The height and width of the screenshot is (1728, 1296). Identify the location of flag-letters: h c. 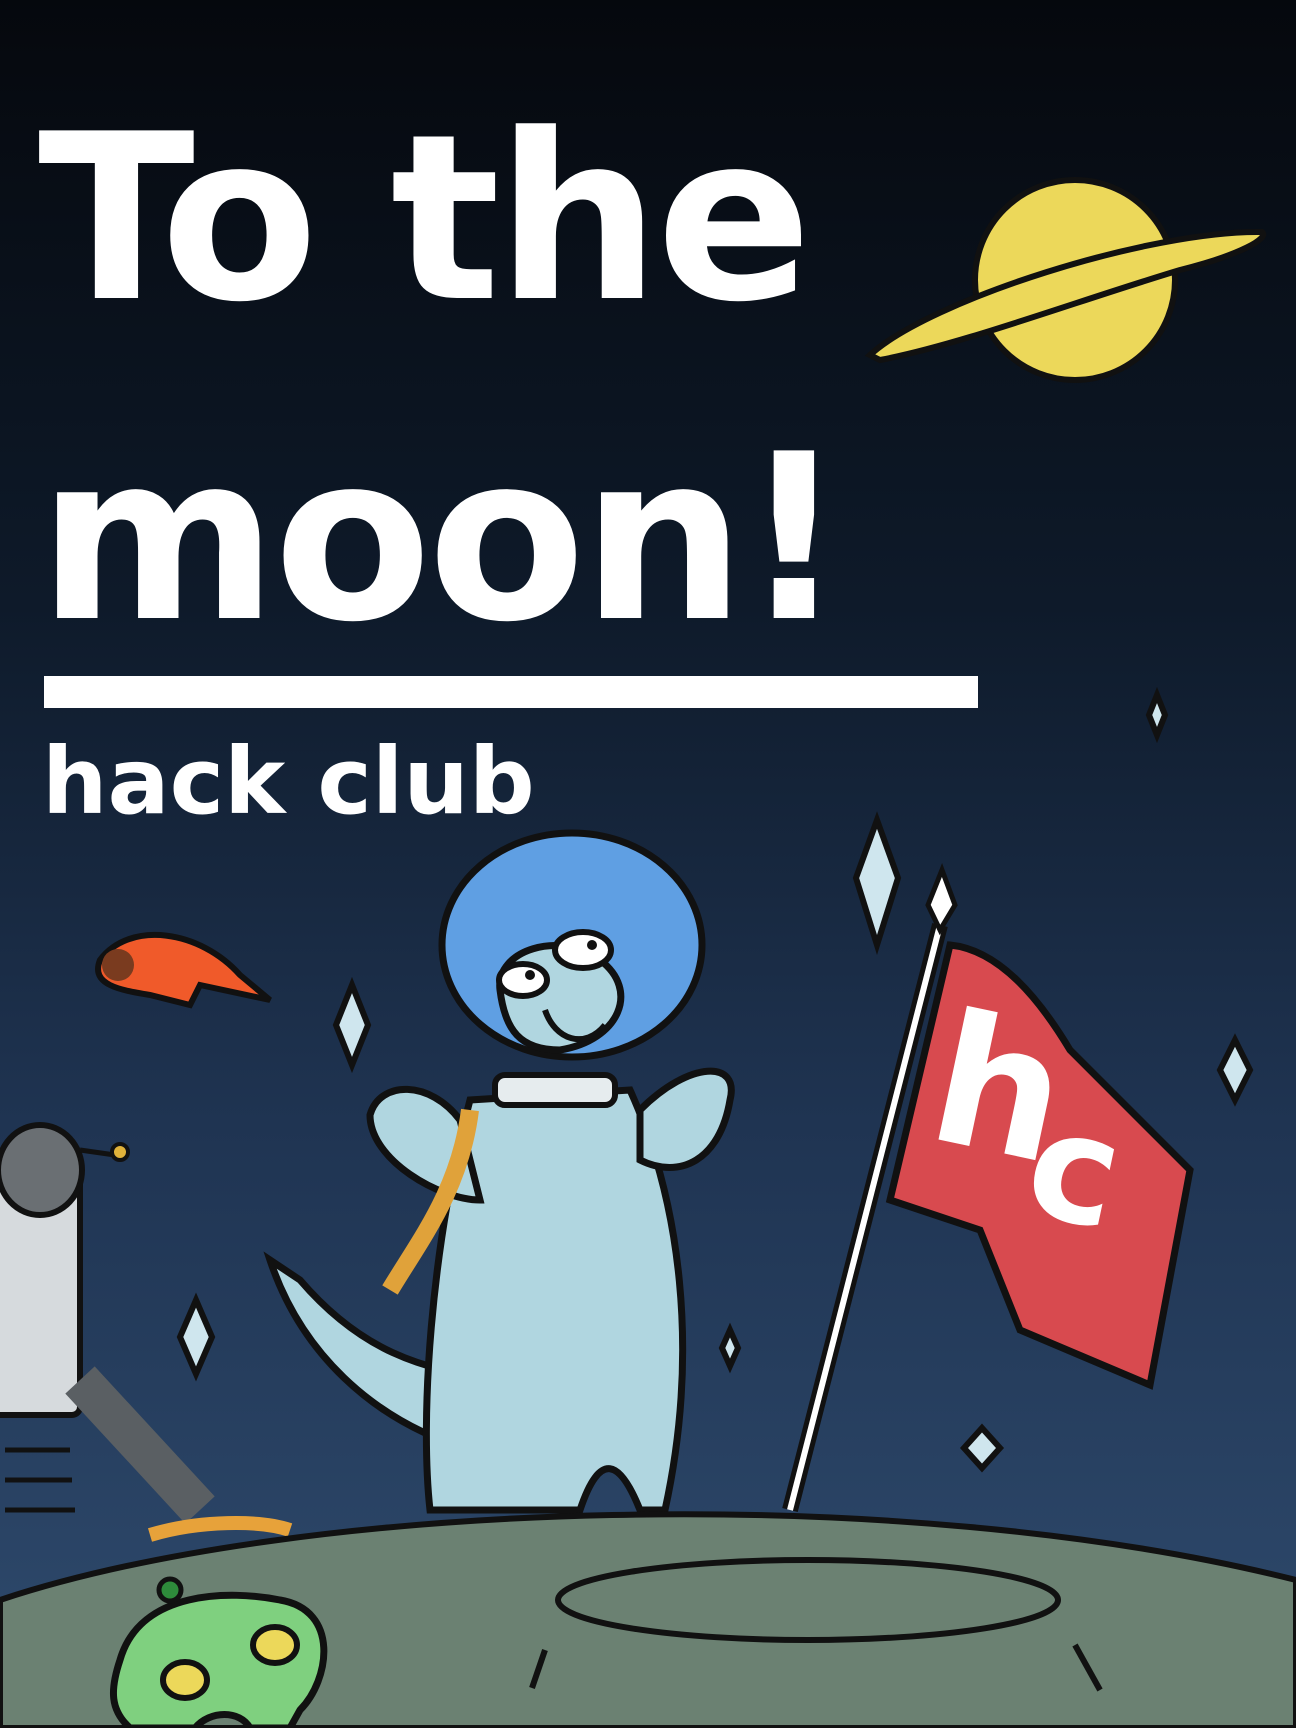
(1025, 1137).